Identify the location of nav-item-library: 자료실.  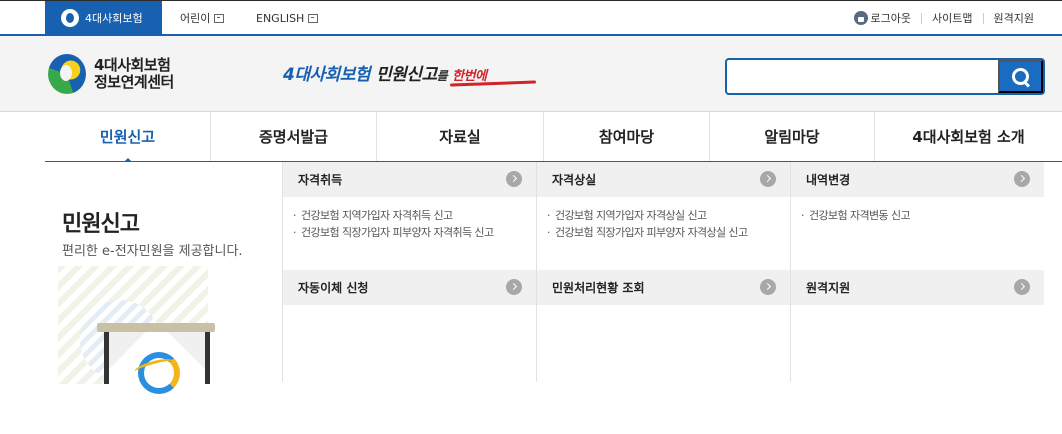
(460, 136).